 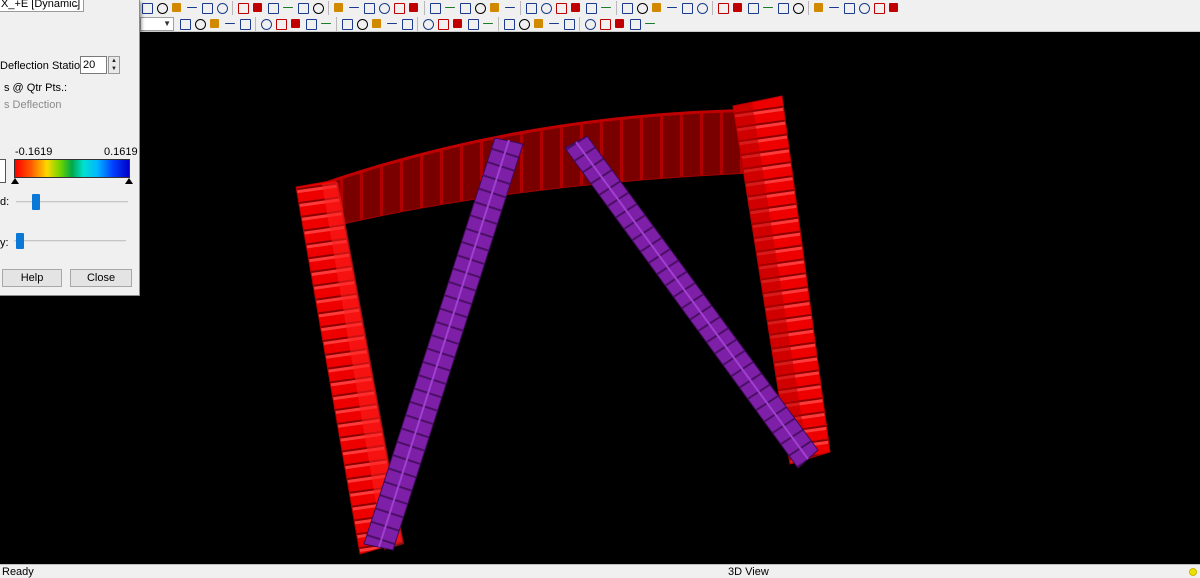 What do you see at coordinates (70, 241) in the screenshot?
I see `slider2-track` at bounding box center [70, 241].